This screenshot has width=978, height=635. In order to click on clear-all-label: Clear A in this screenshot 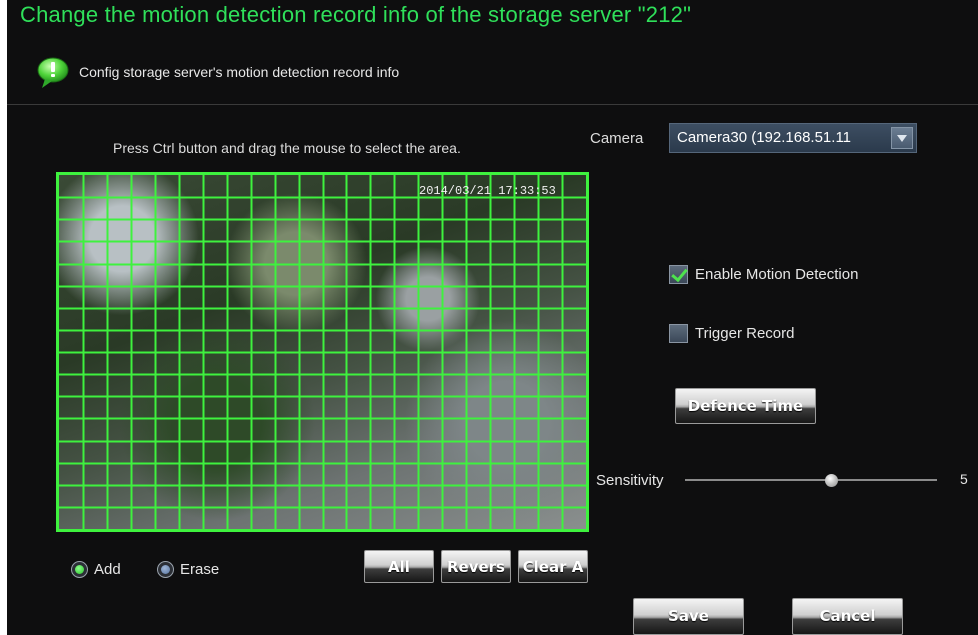, I will do `click(553, 567)`.